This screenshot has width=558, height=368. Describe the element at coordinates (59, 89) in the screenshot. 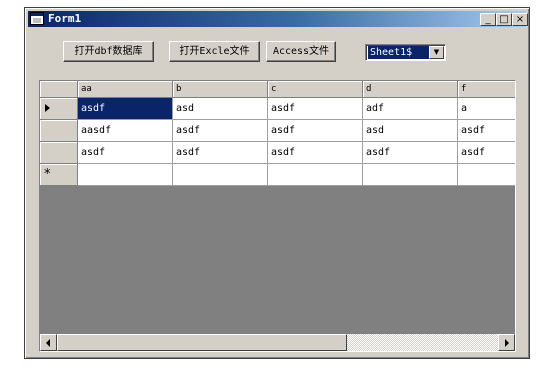

I see `grid-corner-header` at that location.